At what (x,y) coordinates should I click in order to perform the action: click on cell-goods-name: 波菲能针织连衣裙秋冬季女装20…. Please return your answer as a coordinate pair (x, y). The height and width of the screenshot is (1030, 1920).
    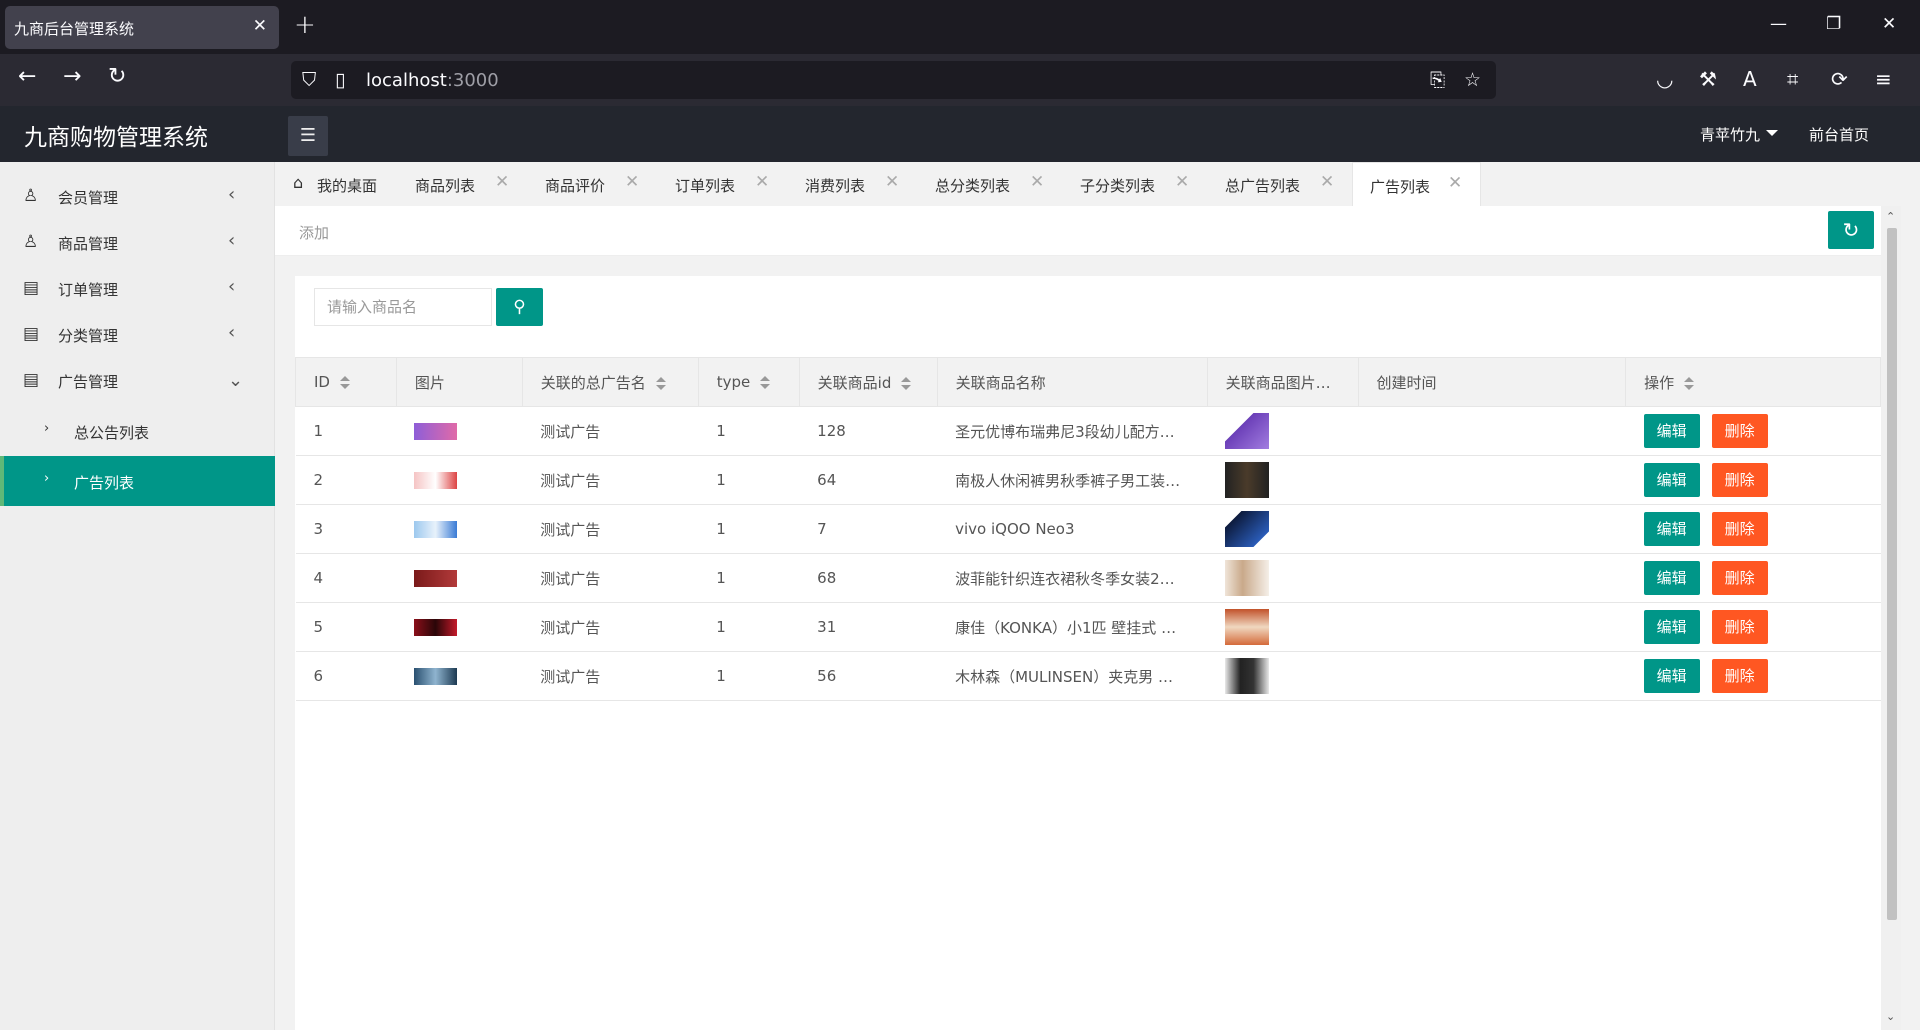
    Looking at the image, I should click on (1069, 578).